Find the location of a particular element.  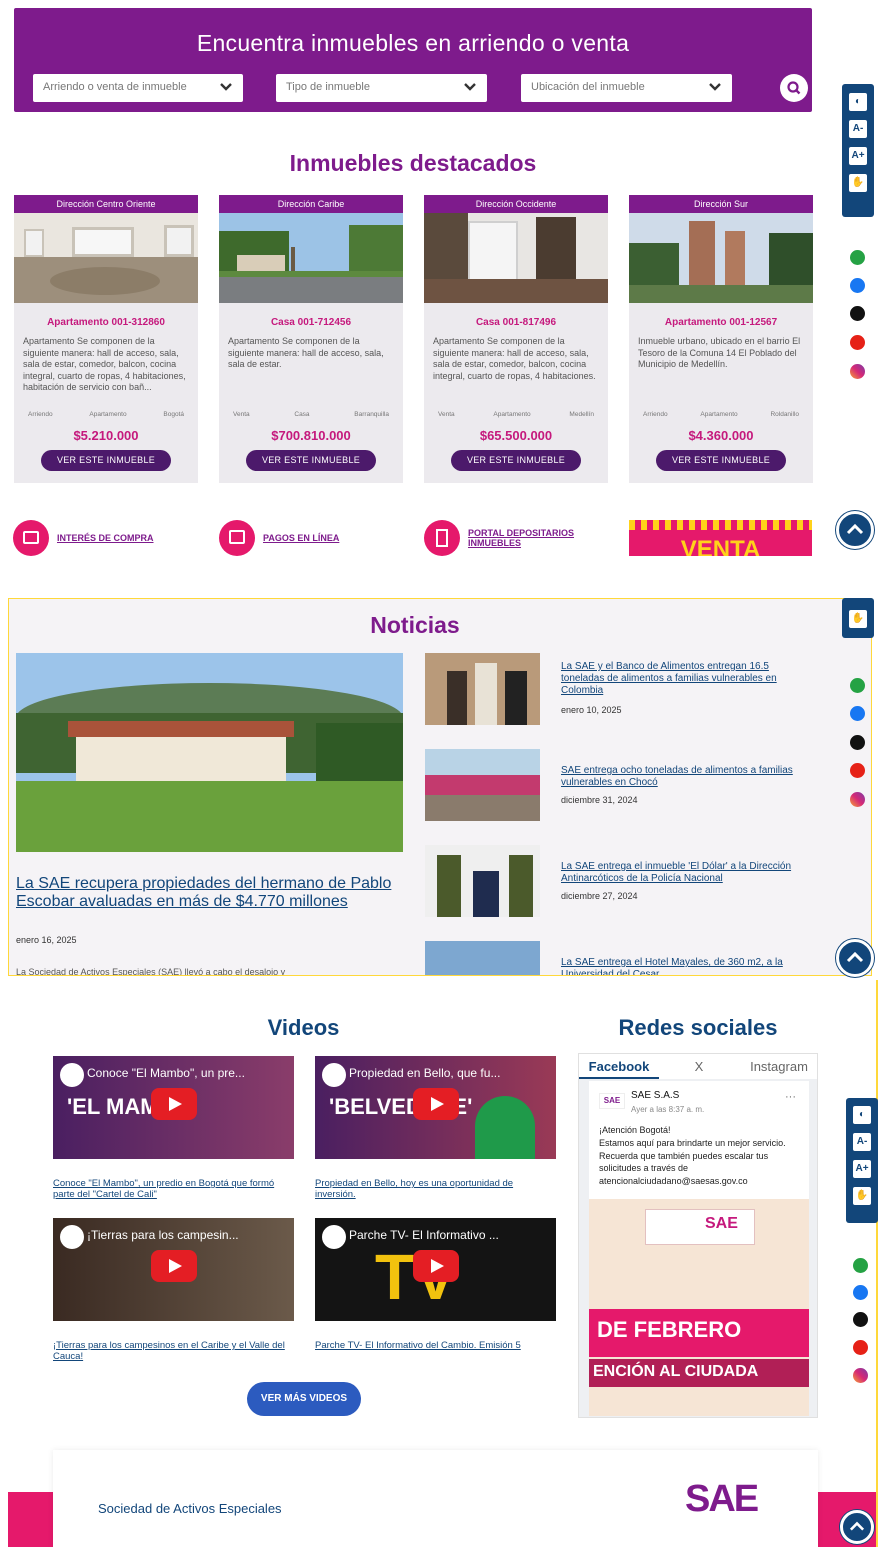

main-news-date: enero 16, 2025 is located at coordinates (46, 940).